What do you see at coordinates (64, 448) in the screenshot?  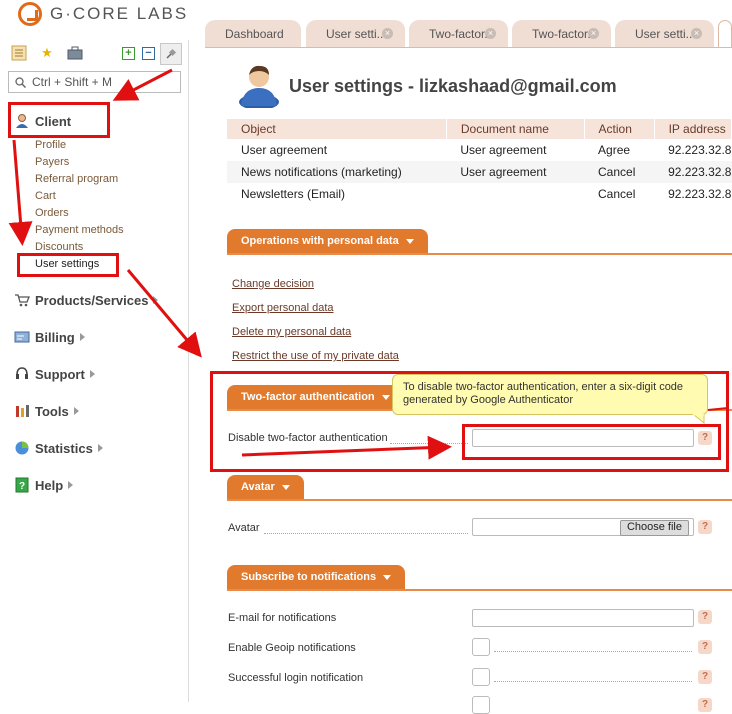 I see `sidebar-item-label: Statistics` at bounding box center [64, 448].